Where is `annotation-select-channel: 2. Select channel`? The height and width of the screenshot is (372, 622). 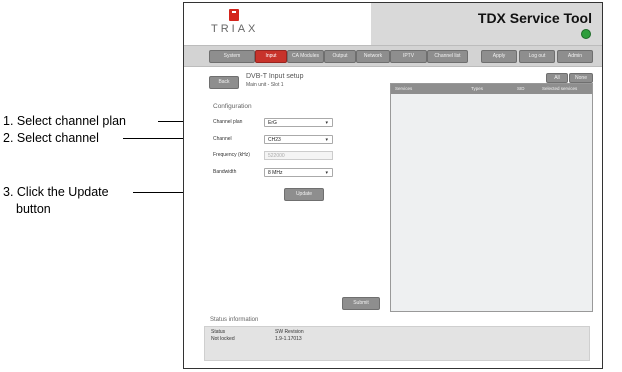 annotation-select-channel: 2. Select channel is located at coordinates (51, 138).